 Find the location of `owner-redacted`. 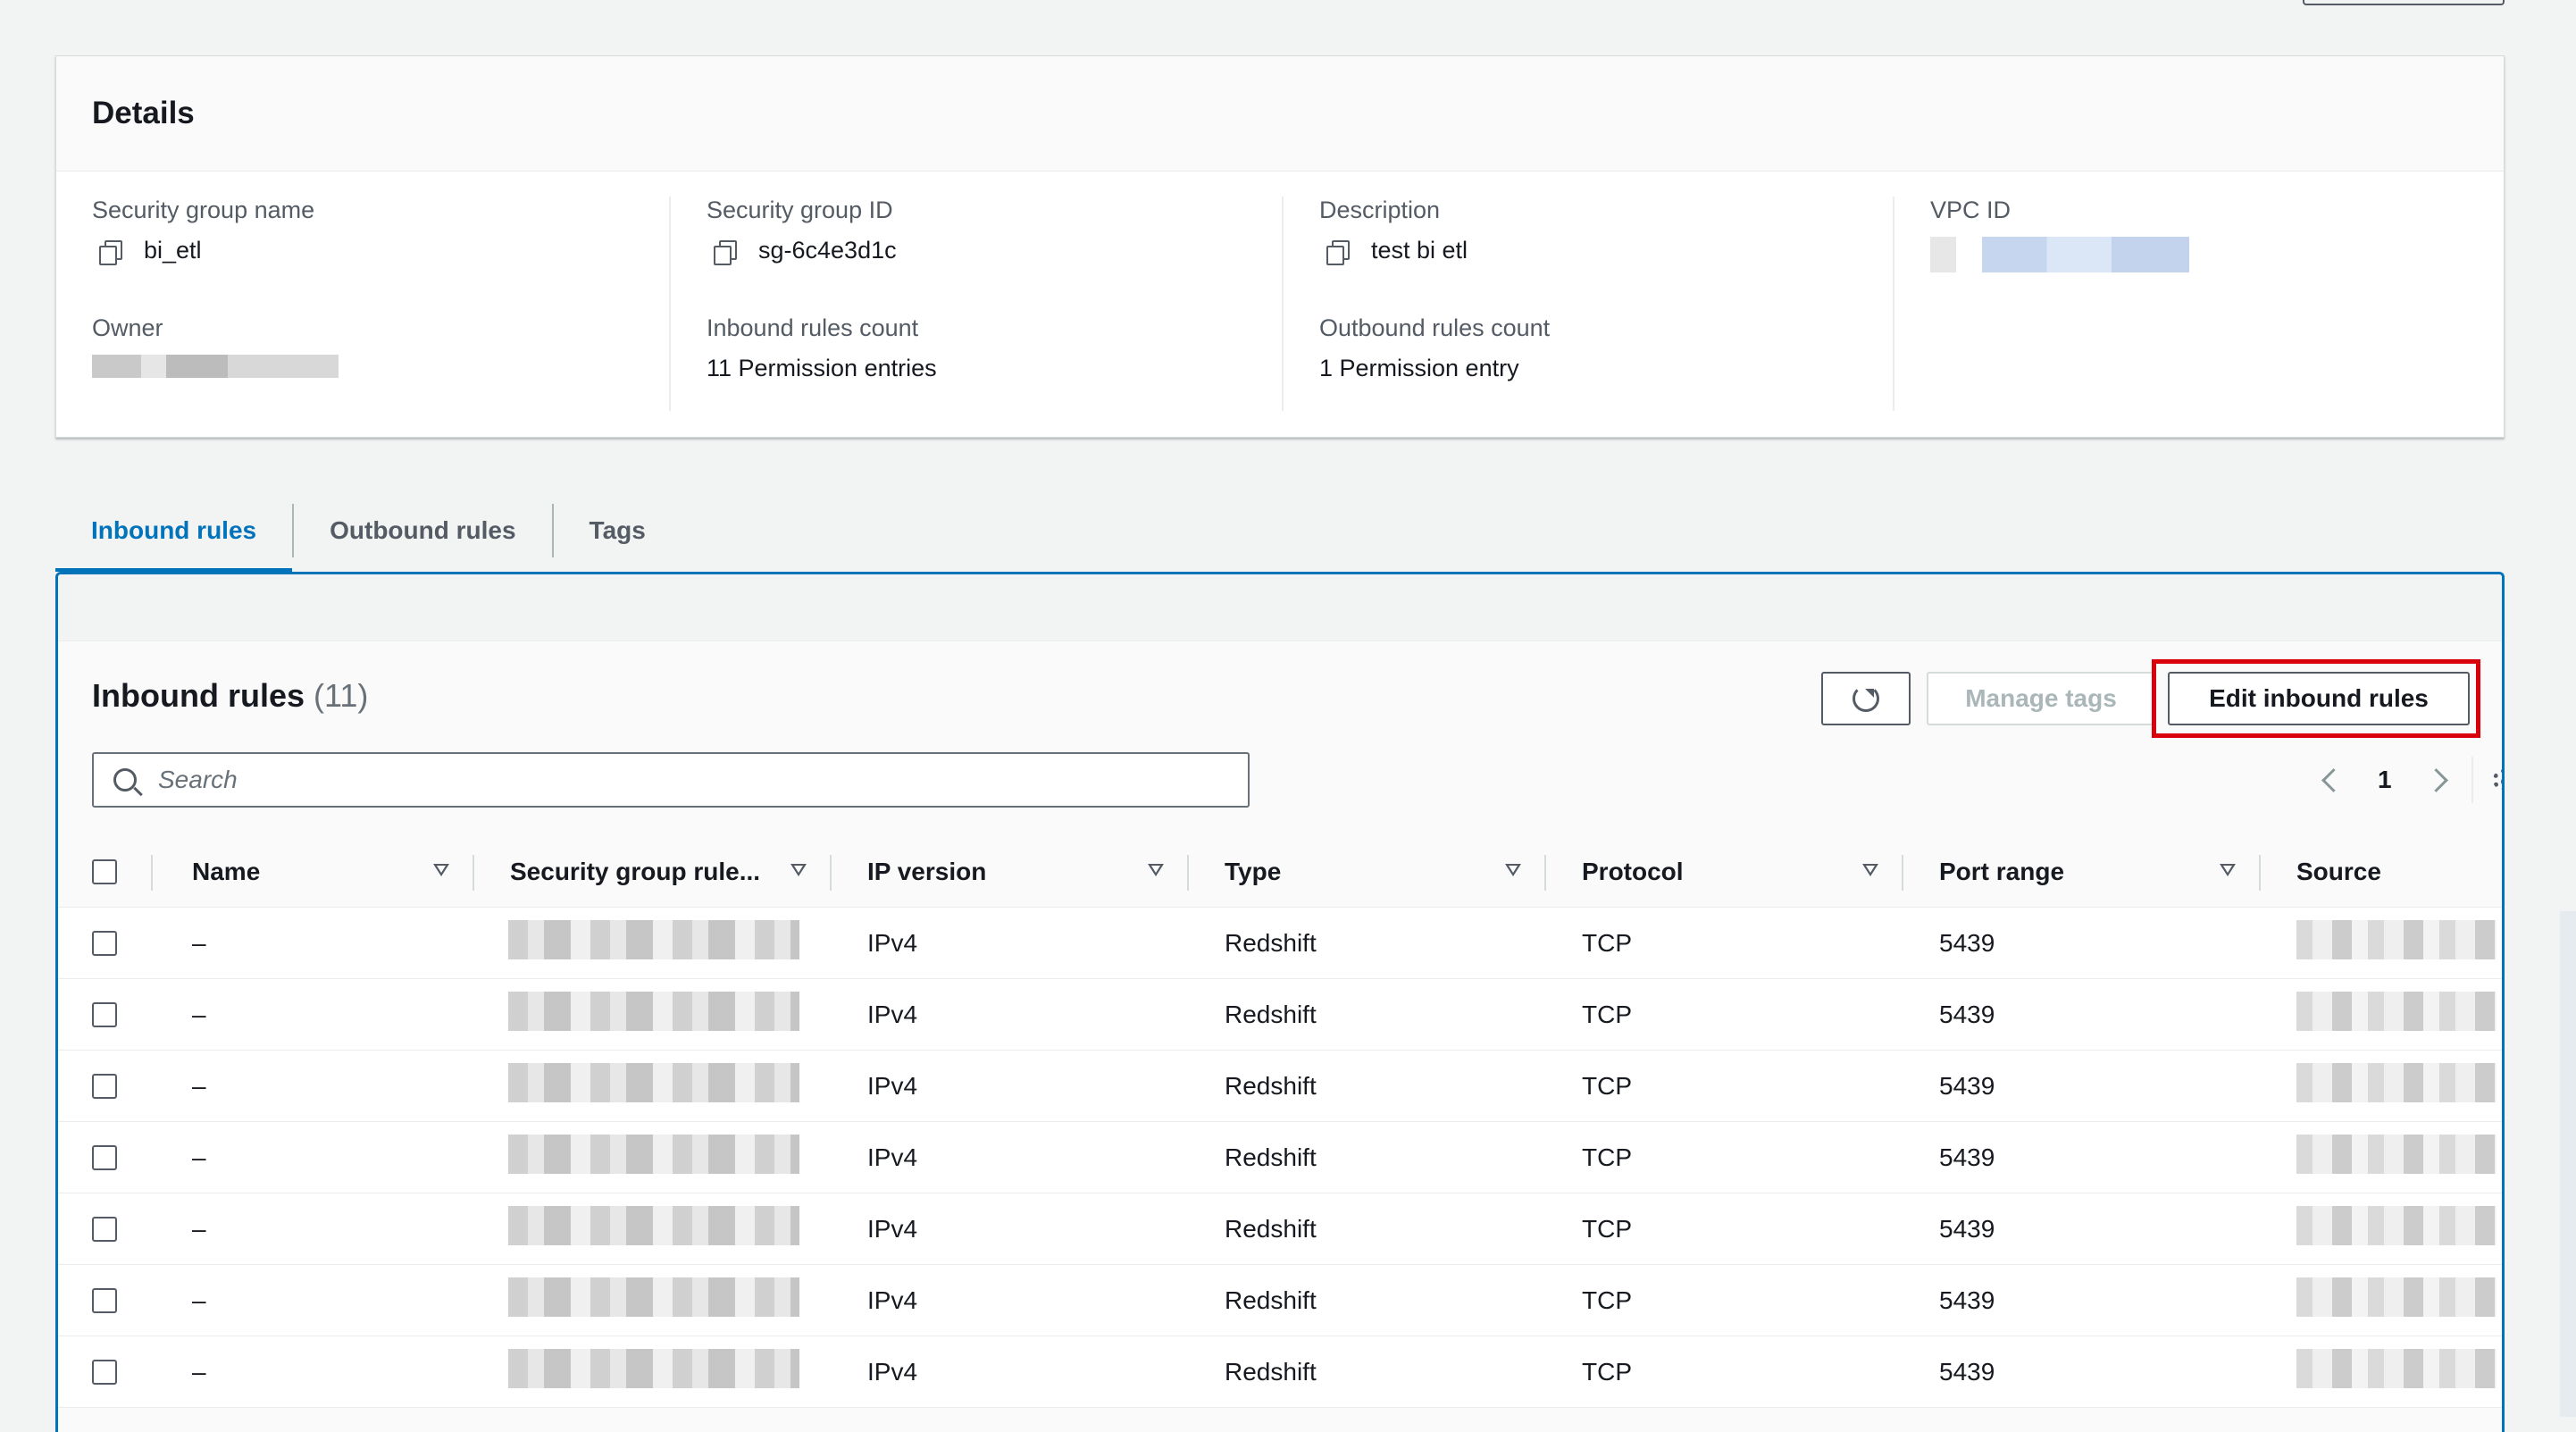

owner-redacted is located at coordinates (216, 366).